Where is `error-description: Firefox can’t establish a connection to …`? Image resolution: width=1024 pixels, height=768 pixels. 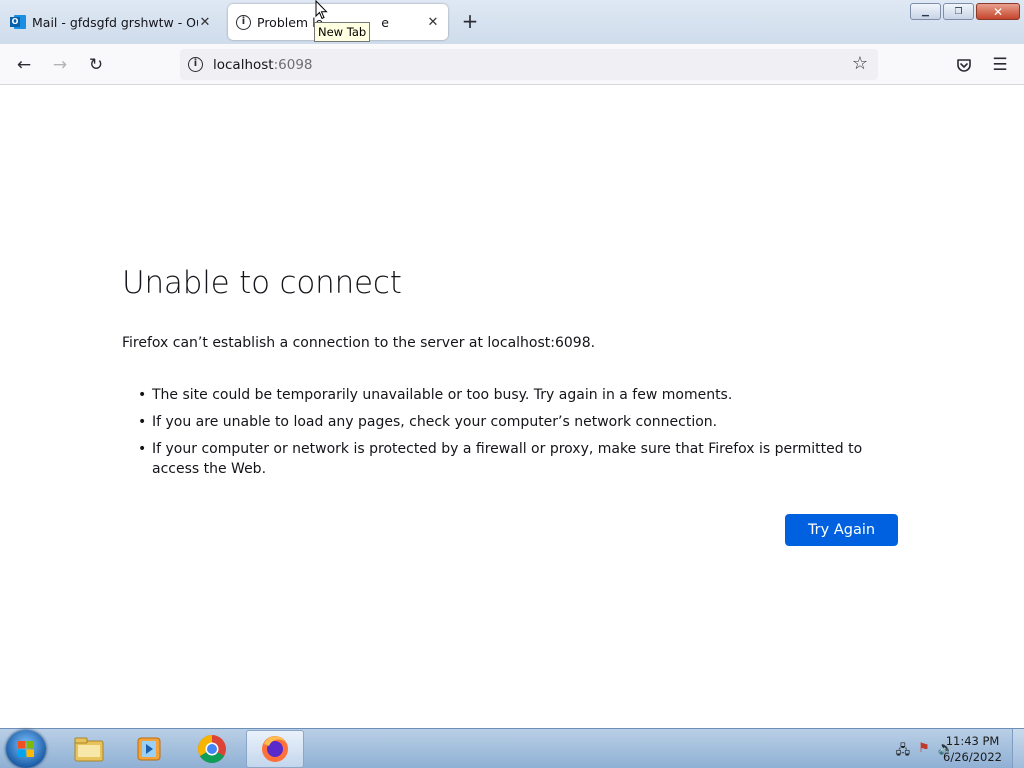 error-description: Firefox can’t establish a connection to … is located at coordinates (359, 343).